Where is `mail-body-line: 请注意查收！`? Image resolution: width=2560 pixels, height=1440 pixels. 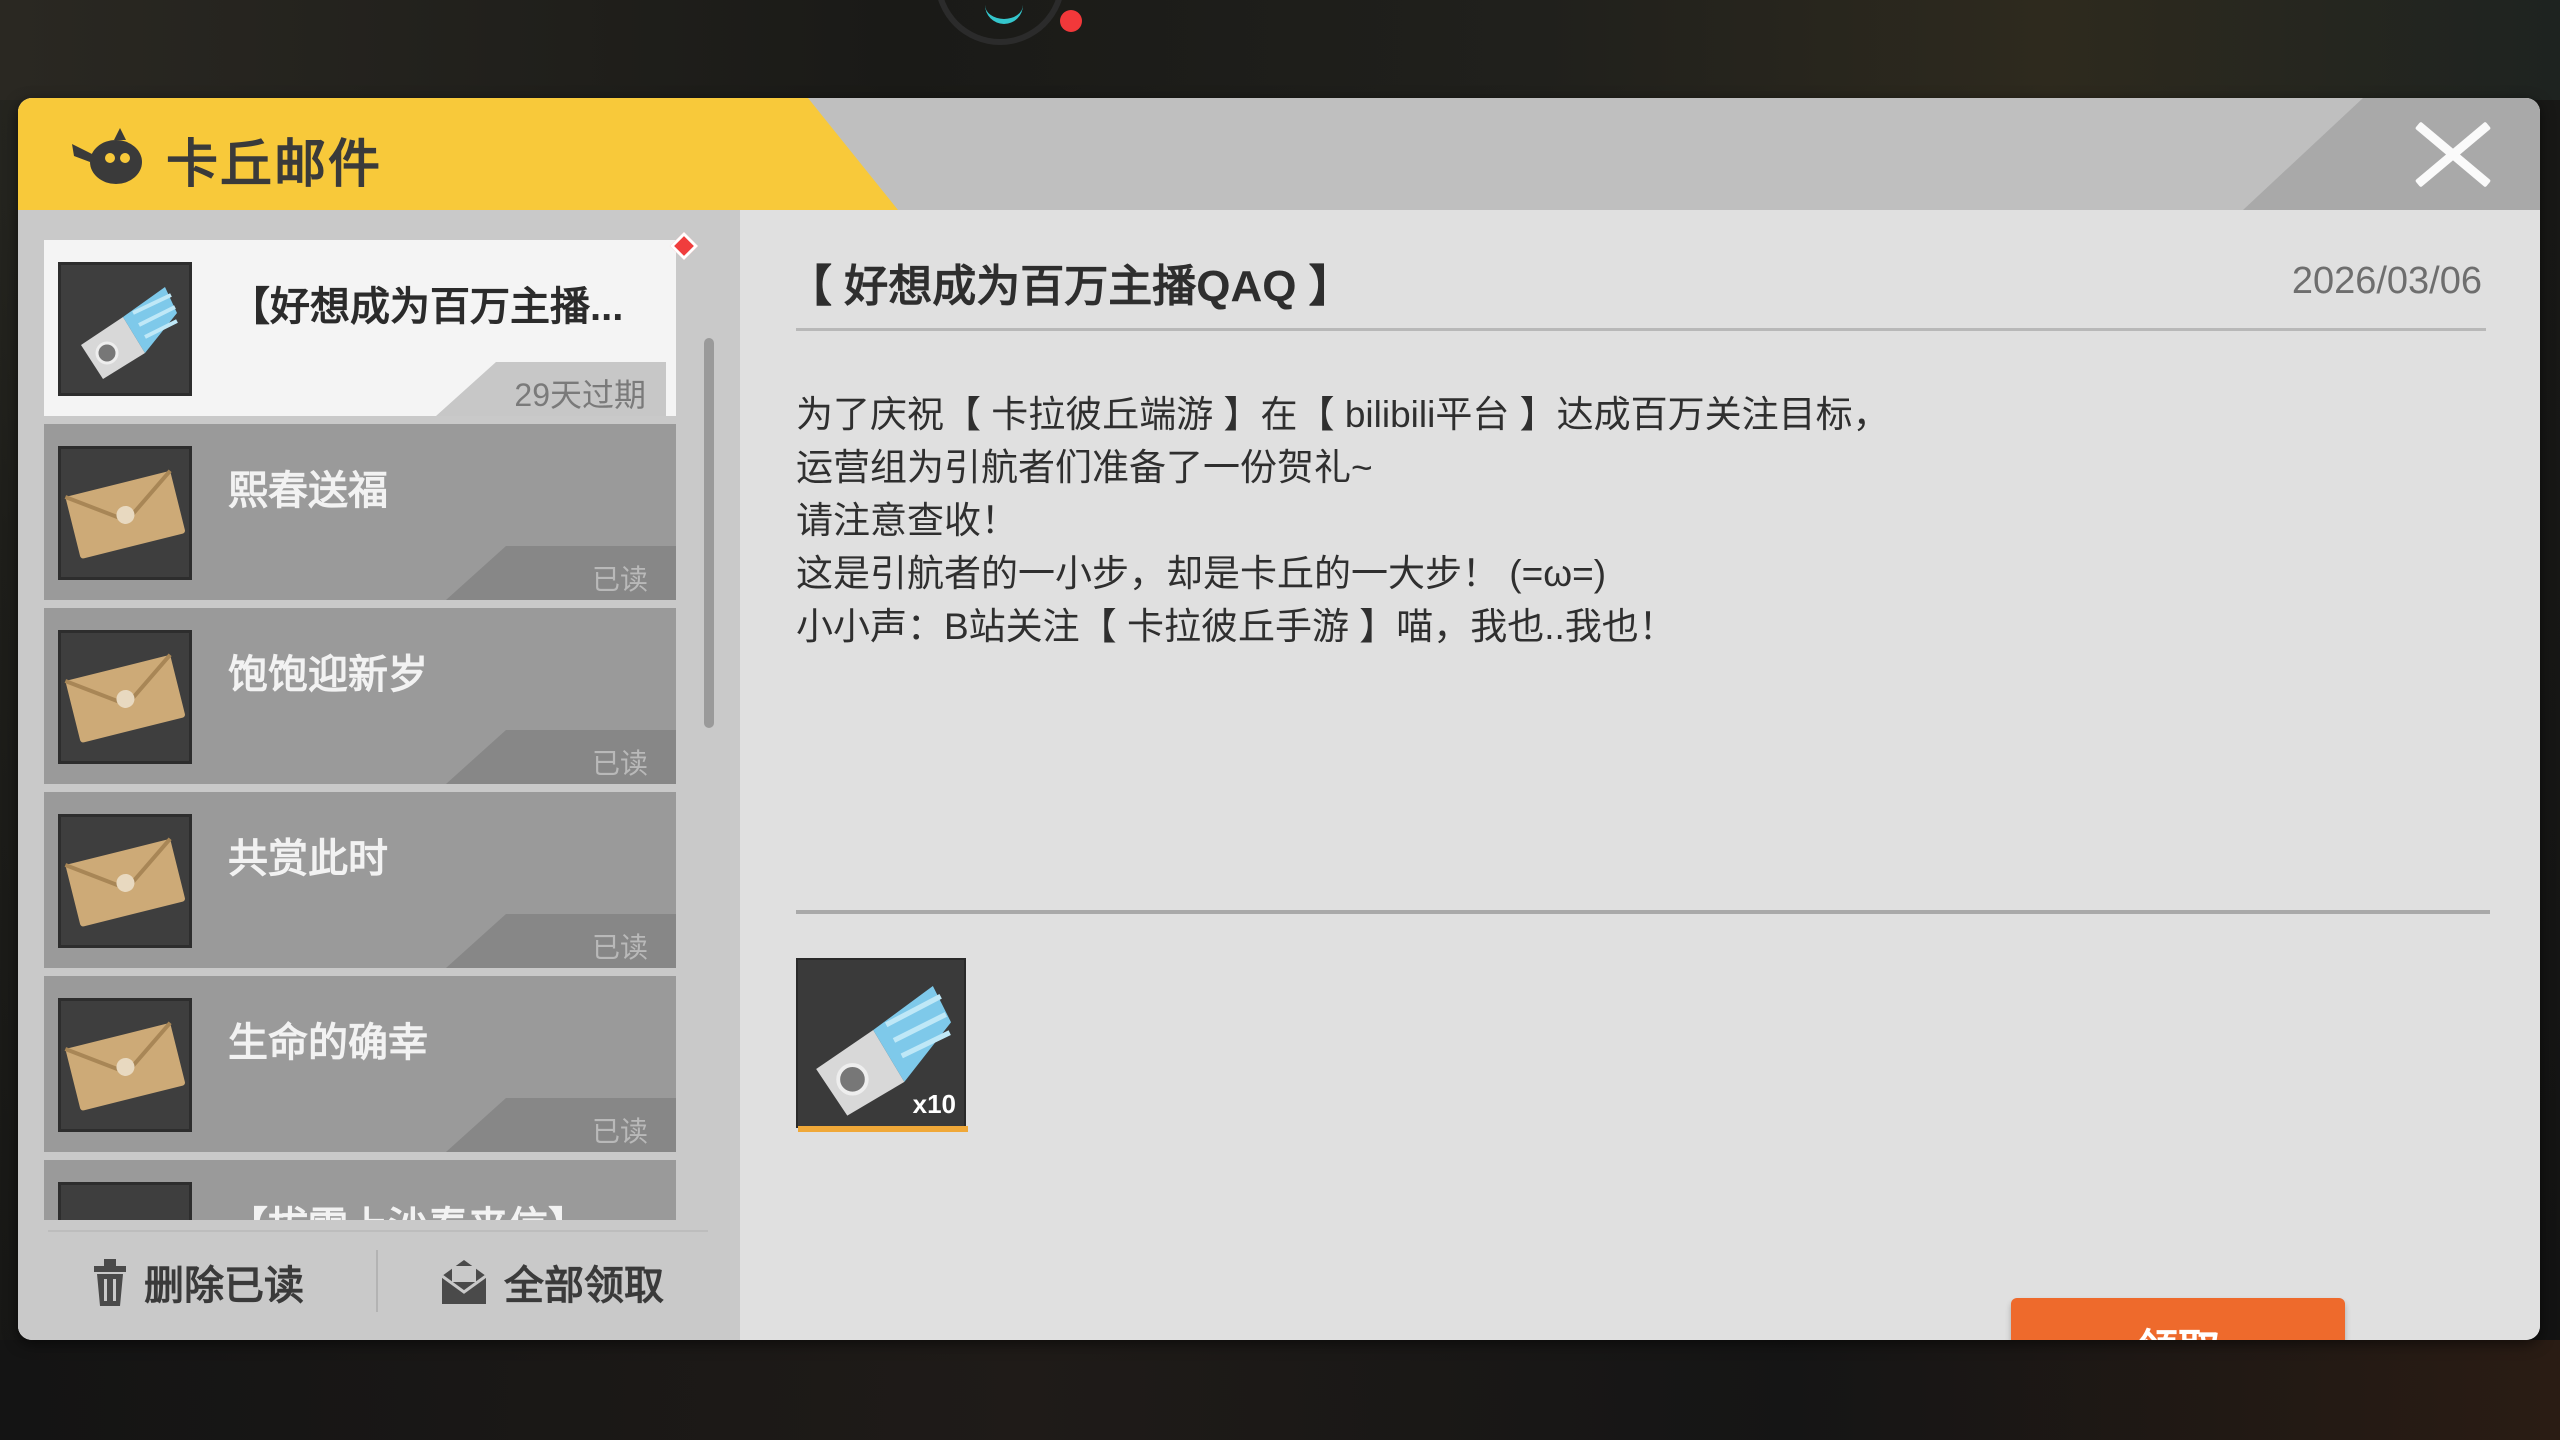 mail-body-line: 请注意查收！ is located at coordinates (907, 520).